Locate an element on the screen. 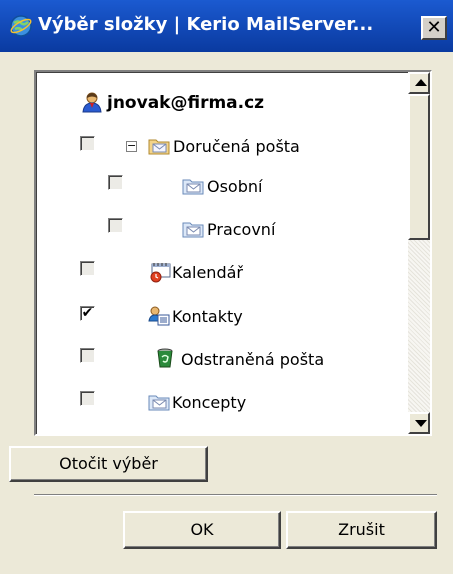 Image resolution: width=453 pixels, height=574 pixels. tree-item-label: Kalendář is located at coordinates (207, 272).